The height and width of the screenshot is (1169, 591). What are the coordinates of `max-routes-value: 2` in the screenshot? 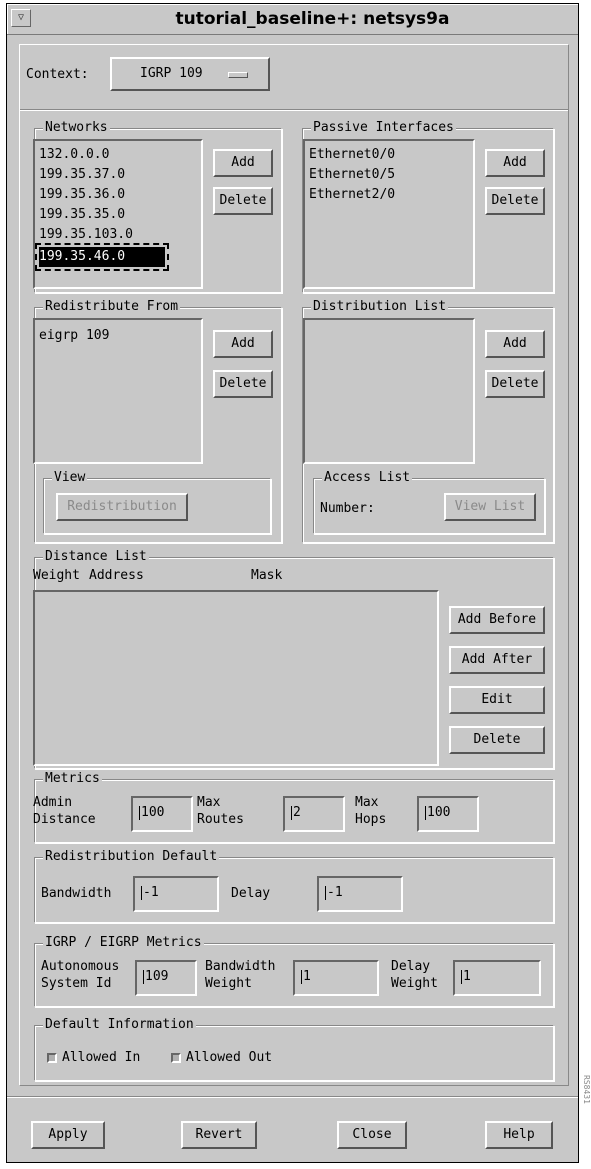 It's located at (297, 812).